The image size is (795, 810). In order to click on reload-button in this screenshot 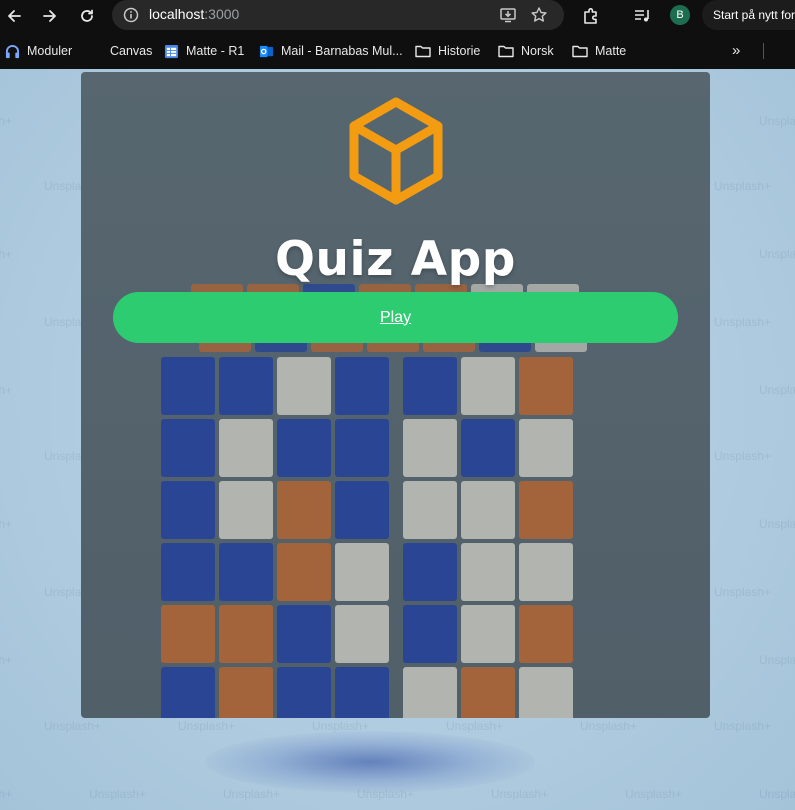, I will do `click(87, 16)`.